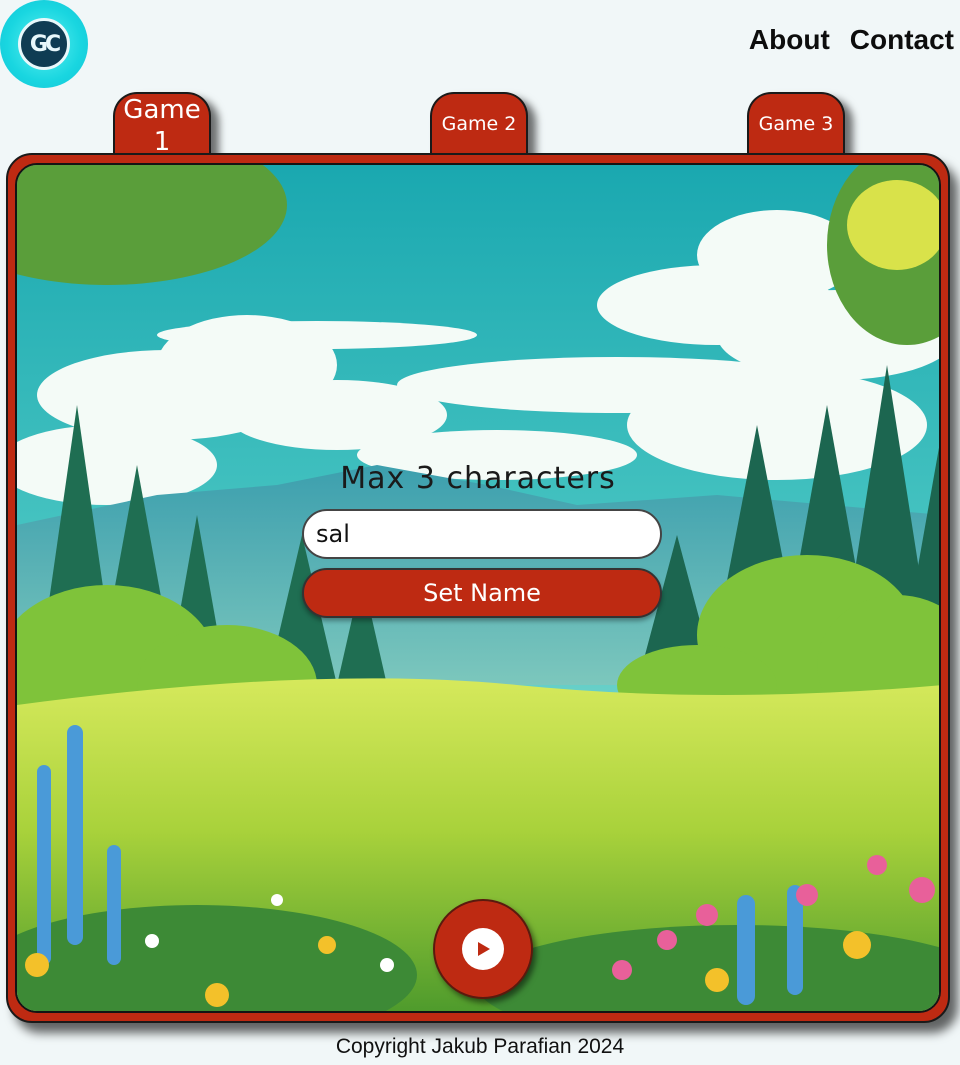 The image size is (960, 1065). I want to click on footer-copyright: Copyright Jakub Parafian 2024, so click(480, 1046).